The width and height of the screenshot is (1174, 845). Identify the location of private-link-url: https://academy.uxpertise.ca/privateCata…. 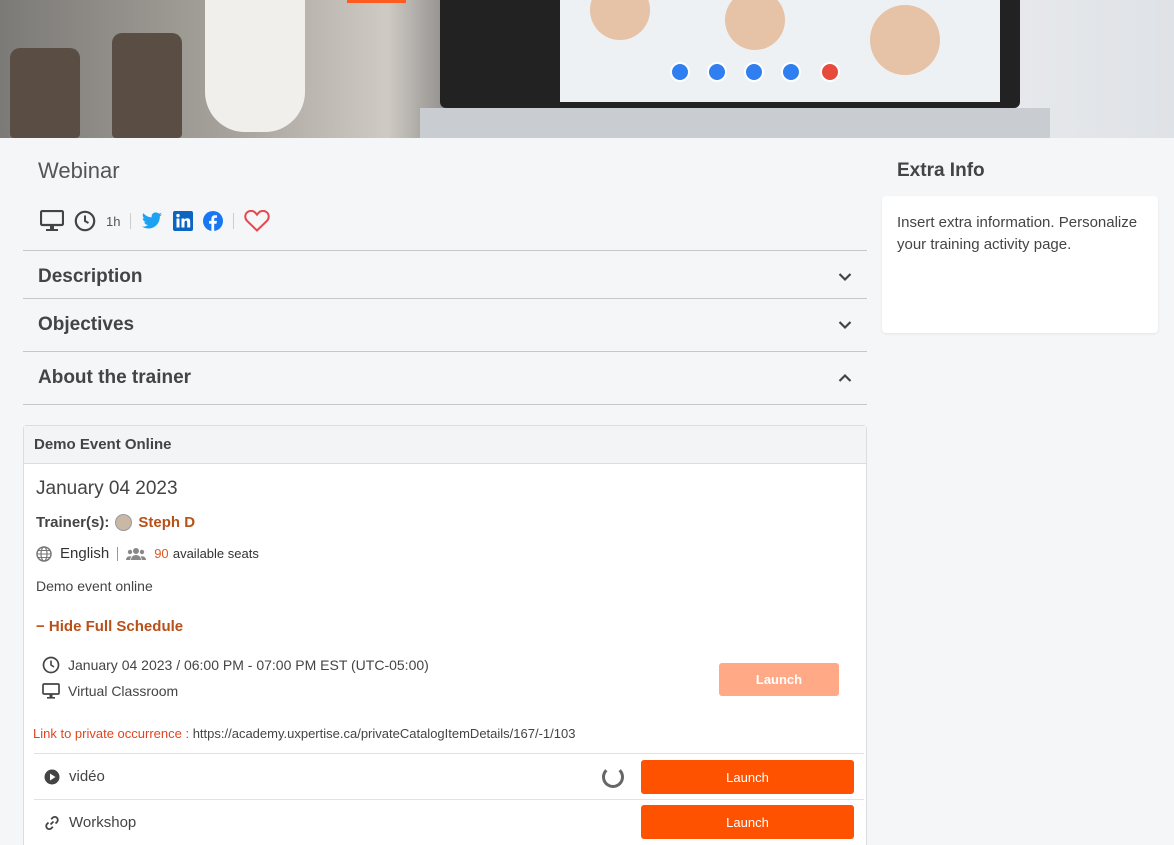
(384, 733).